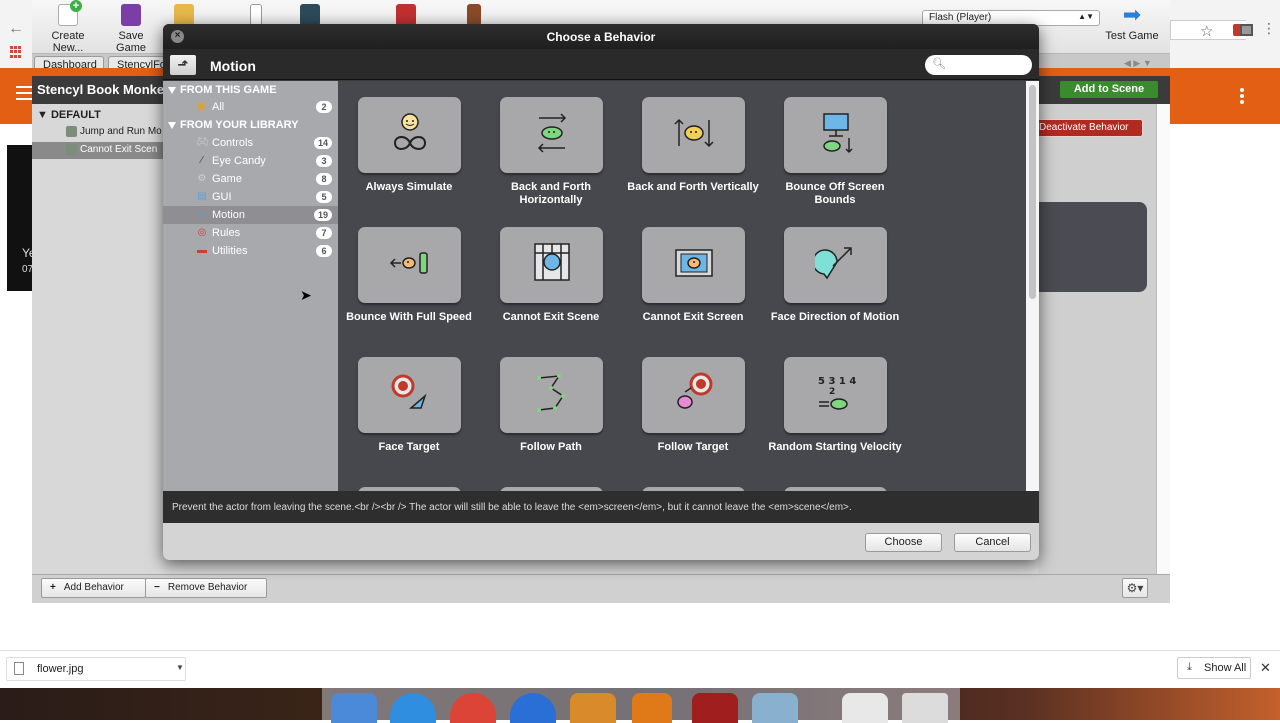 The width and height of the screenshot is (1280, 723). I want to click on count-badge: 8, so click(324, 179).